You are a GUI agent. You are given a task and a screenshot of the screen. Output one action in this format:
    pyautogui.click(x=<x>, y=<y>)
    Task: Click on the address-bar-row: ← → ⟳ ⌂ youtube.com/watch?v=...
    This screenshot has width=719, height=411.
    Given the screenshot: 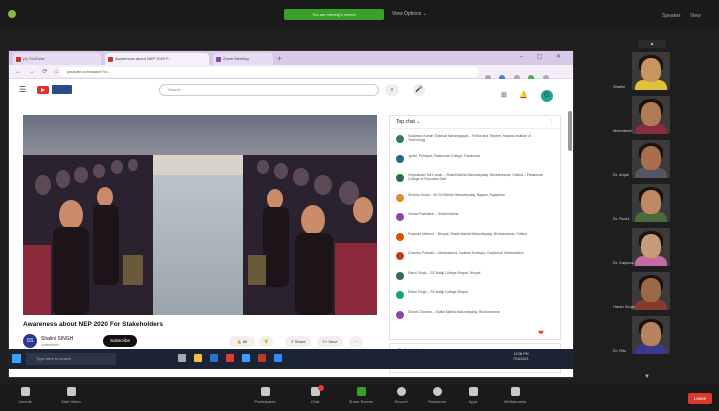 What is the action you would take?
    pyautogui.click(x=291, y=73)
    